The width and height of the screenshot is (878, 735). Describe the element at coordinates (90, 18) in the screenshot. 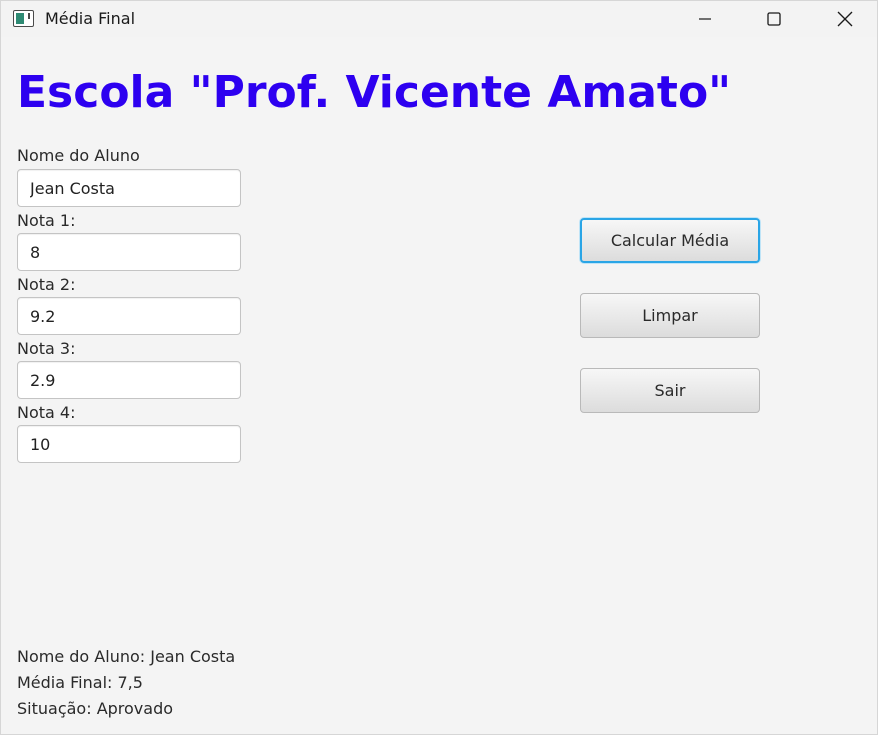

I see `window-title: Média Final` at that location.